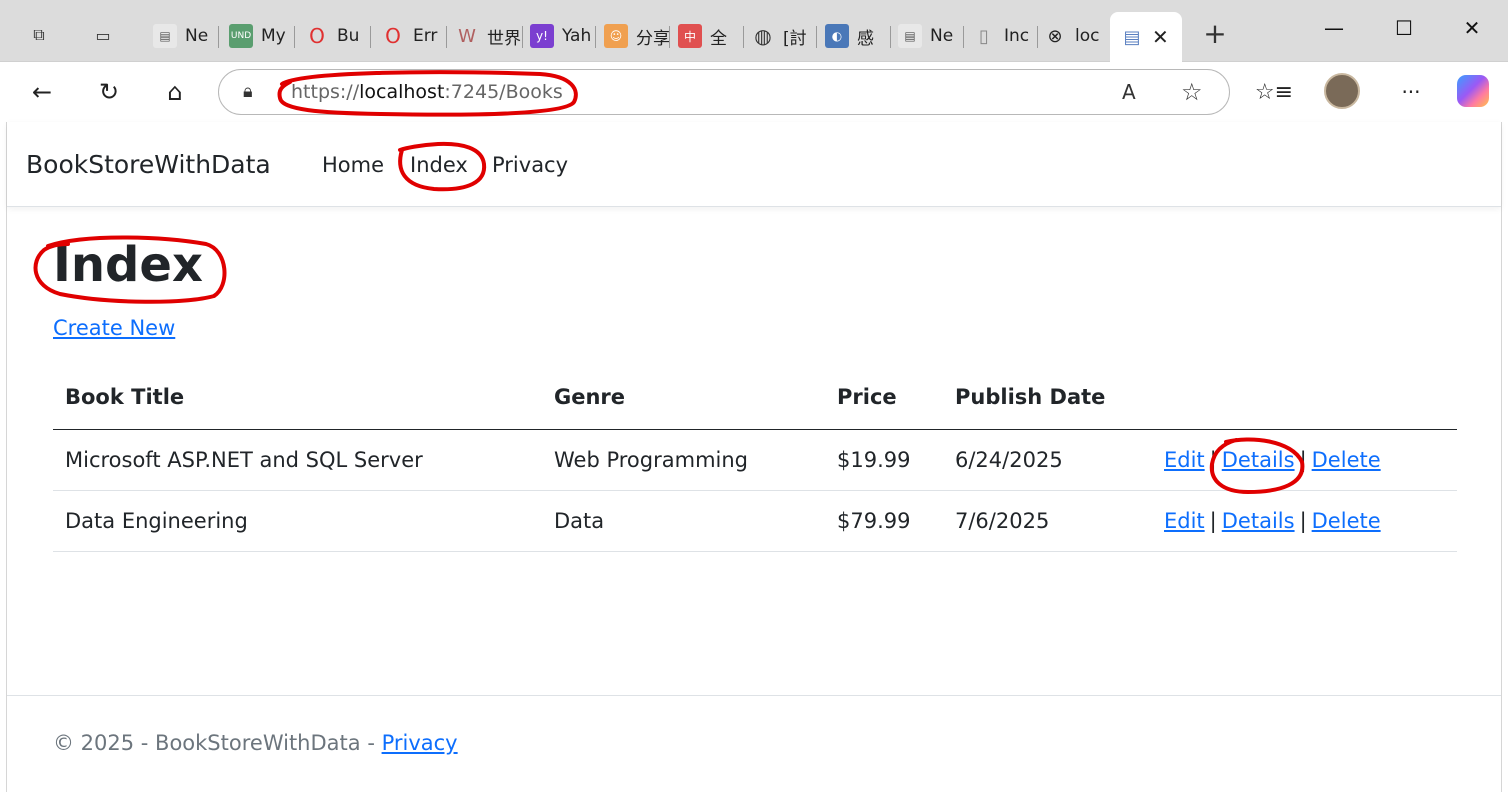  Describe the element at coordinates (1342, 91) in the screenshot. I see `avatar` at that location.